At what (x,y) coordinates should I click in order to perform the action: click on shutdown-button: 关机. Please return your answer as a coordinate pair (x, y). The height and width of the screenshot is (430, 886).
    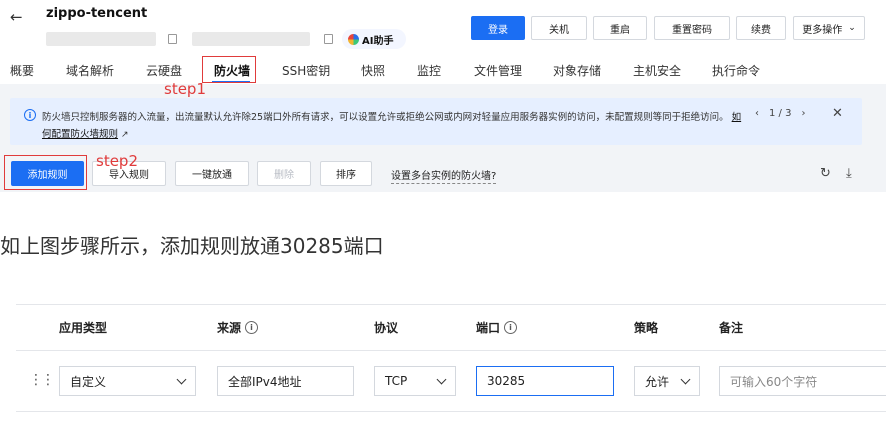
    Looking at the image, I should click on (559, 28).